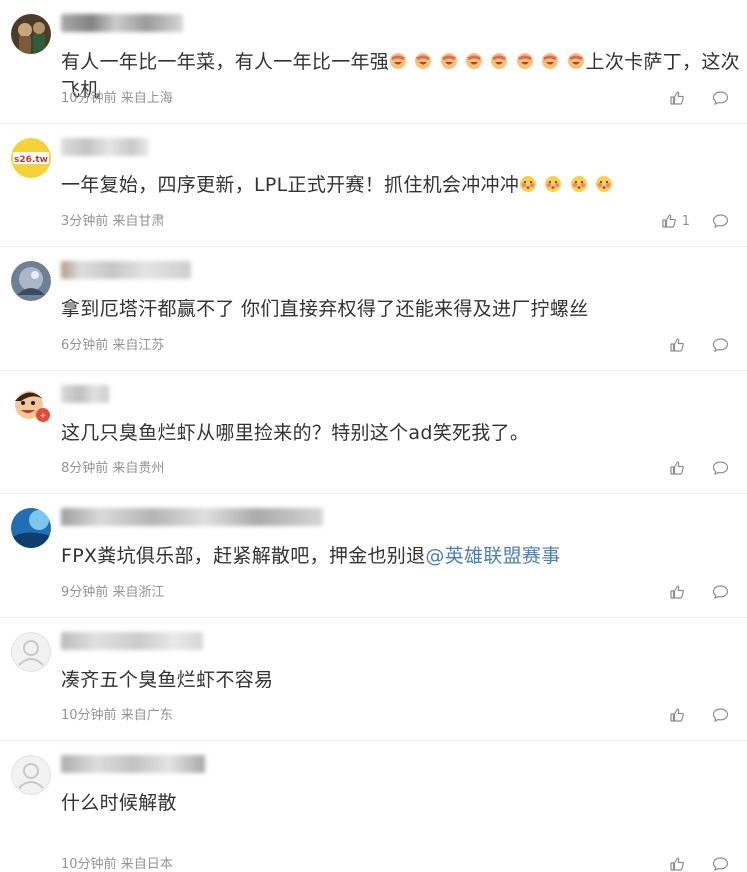 The width and height of the screenshot is (747, 872). I want to click on comment-item: 拿到厄塔汗都赢不了 你们直接弃权得了还能来得及进厂拧螺丝 6分钟前 来自江苏, so click(373, 309).